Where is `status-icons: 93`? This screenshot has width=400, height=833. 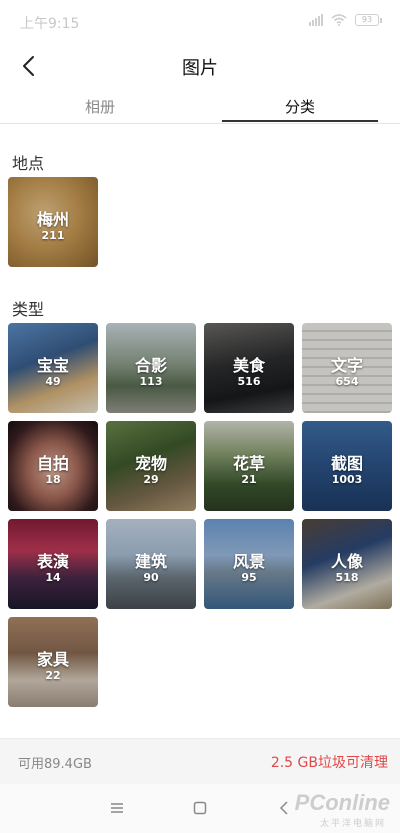
status-icons: 93 is located at coordinates (345, 20).